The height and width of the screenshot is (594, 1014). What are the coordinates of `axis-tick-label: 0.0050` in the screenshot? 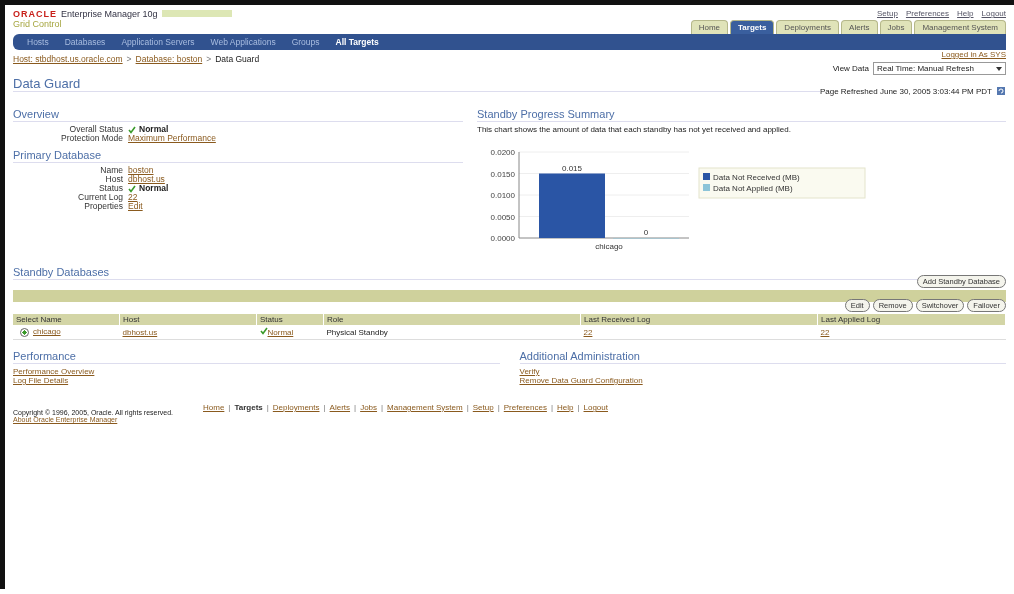 It's located at (502, 217).